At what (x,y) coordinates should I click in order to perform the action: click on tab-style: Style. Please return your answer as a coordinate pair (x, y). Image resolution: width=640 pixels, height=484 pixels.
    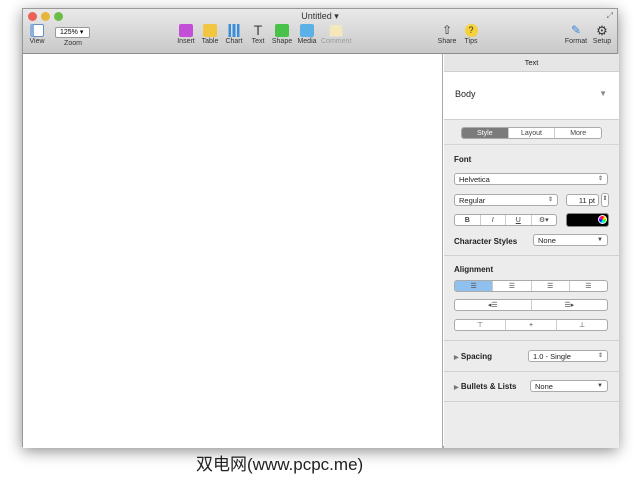
    Looking at the image, I should click on (485, 133).